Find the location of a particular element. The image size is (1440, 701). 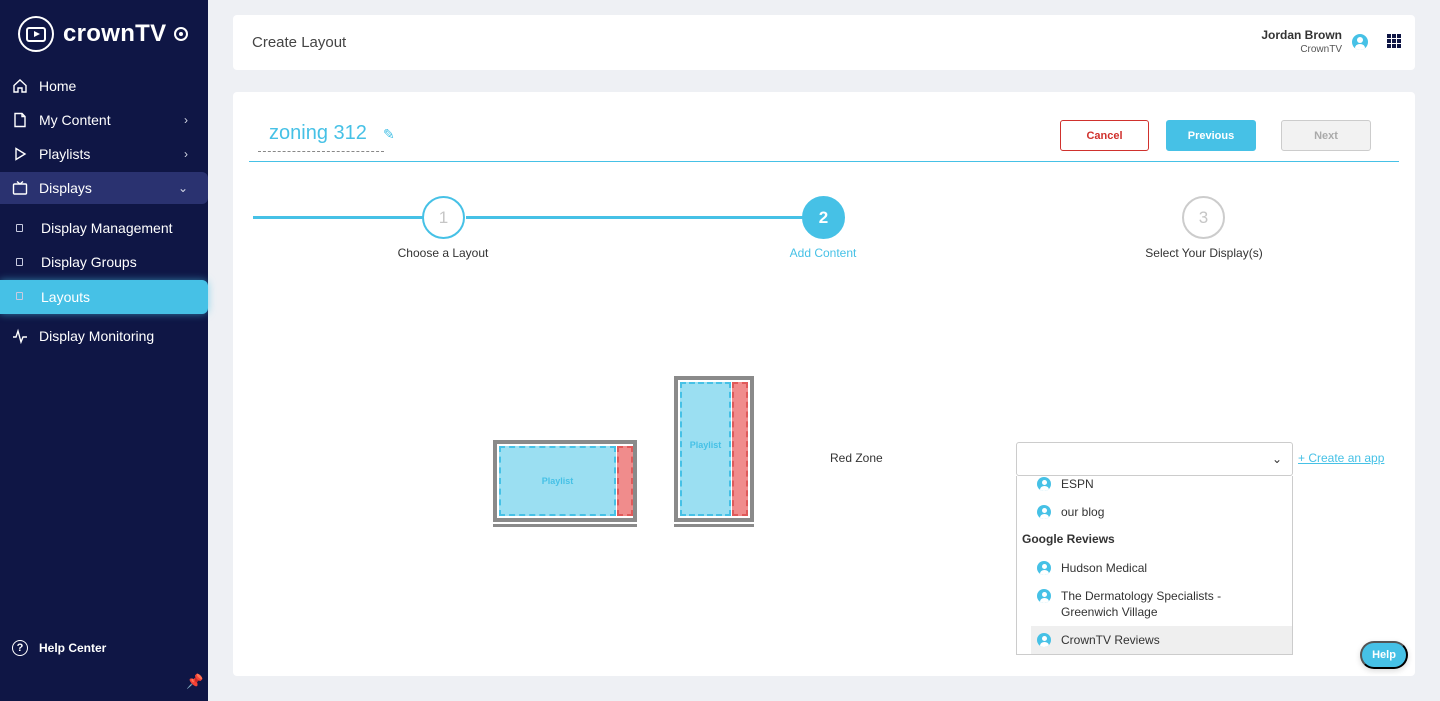

step-1-circle: 1 is located at coordinates (443, 217).